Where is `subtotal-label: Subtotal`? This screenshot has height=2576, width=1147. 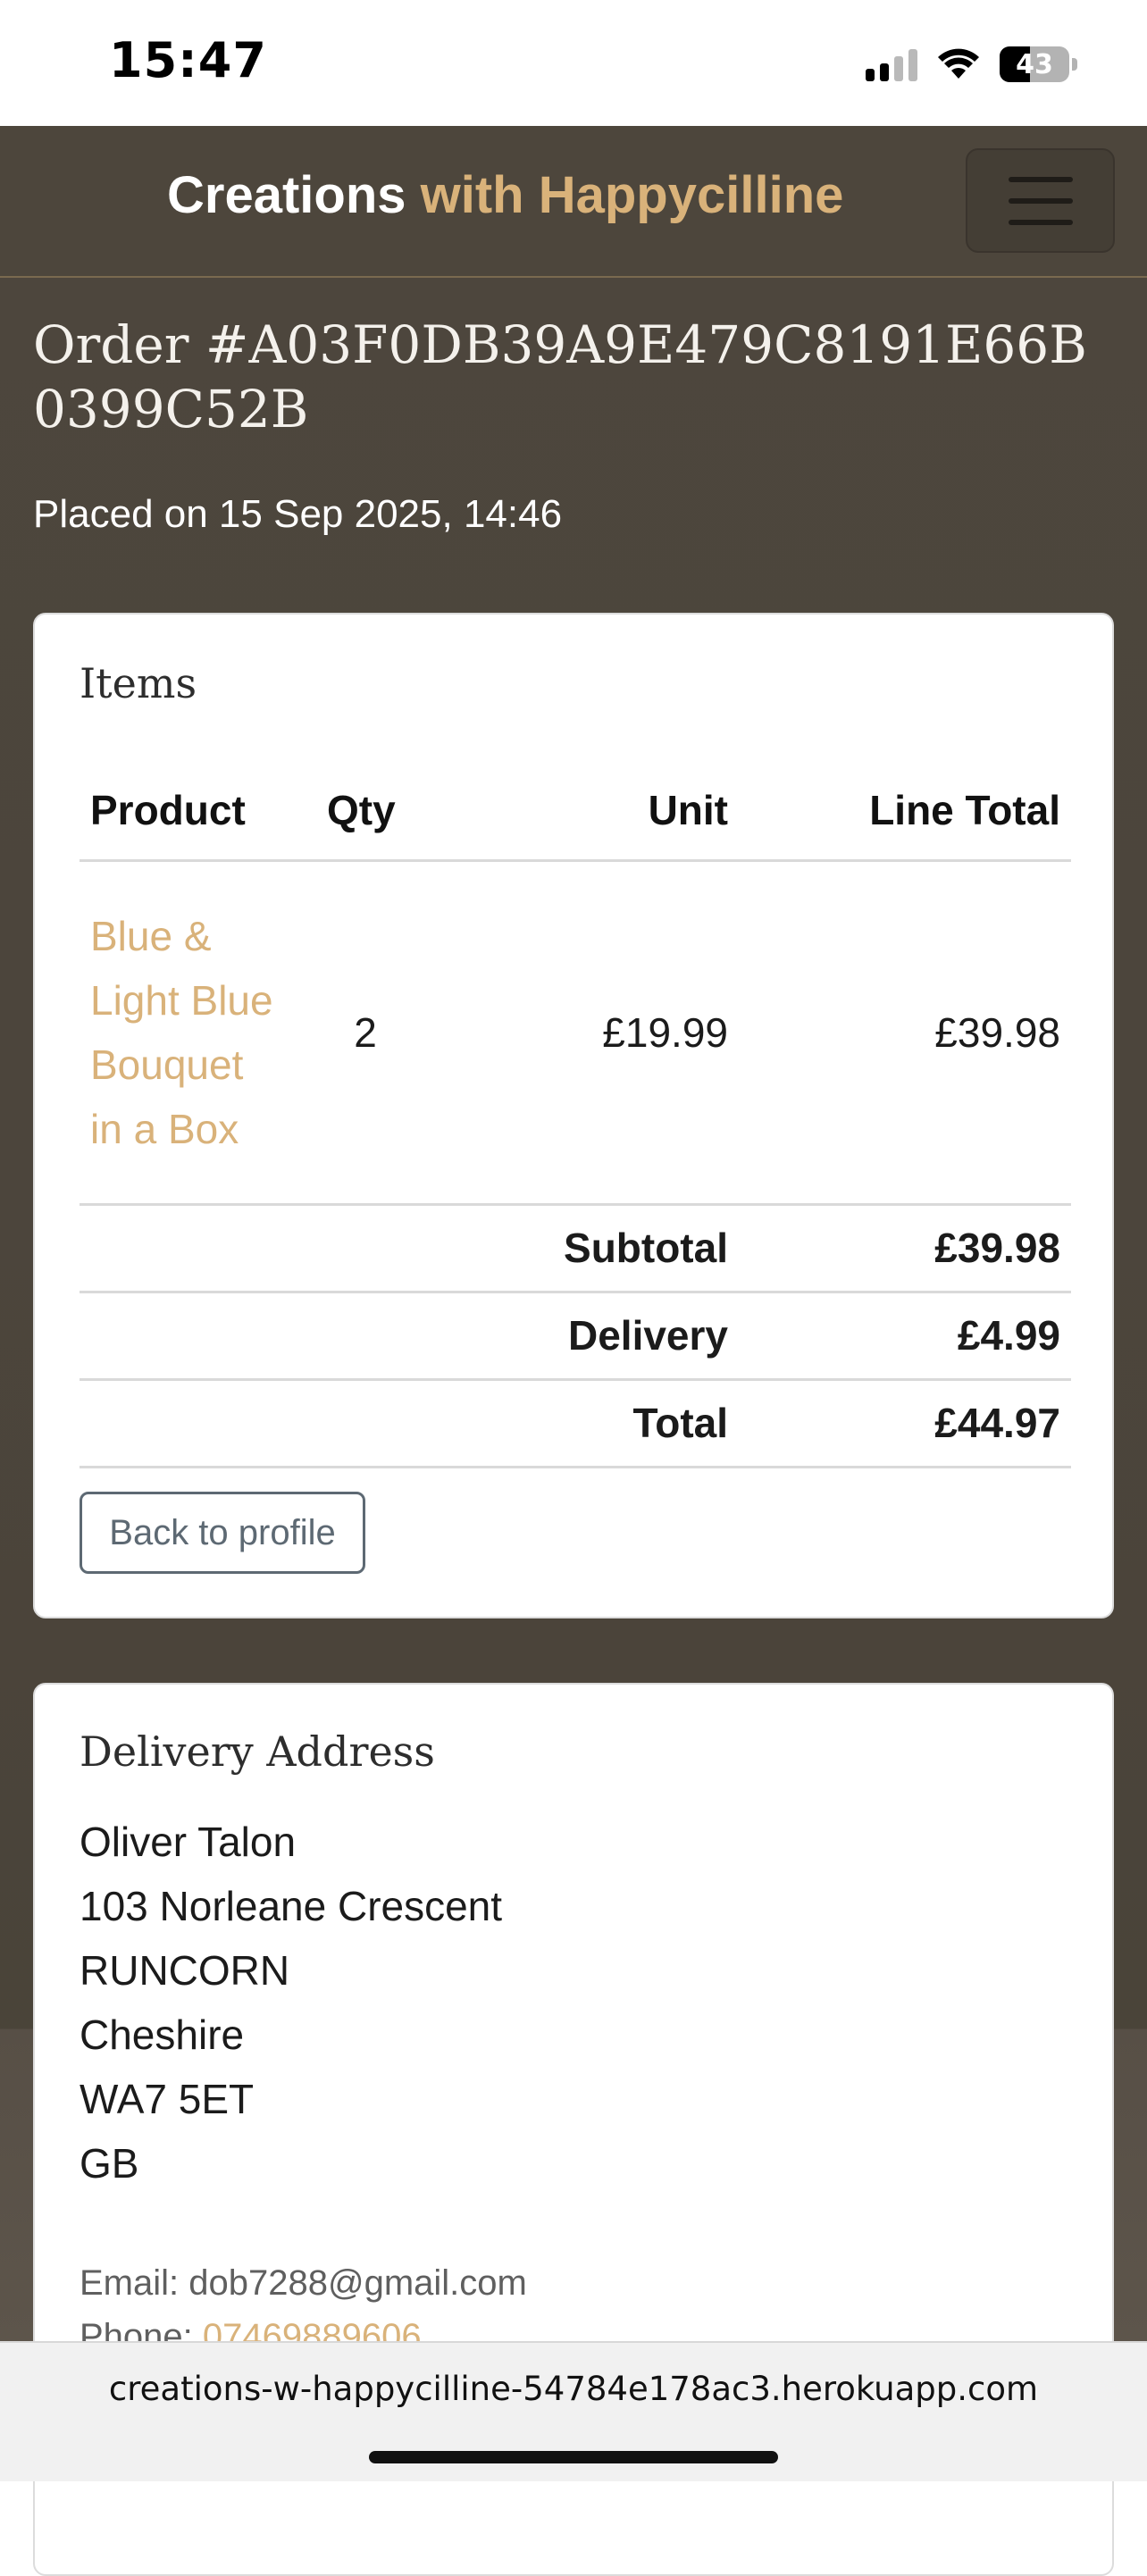
subtotal-label: Subtotal is located at coordinates (410, 1248).